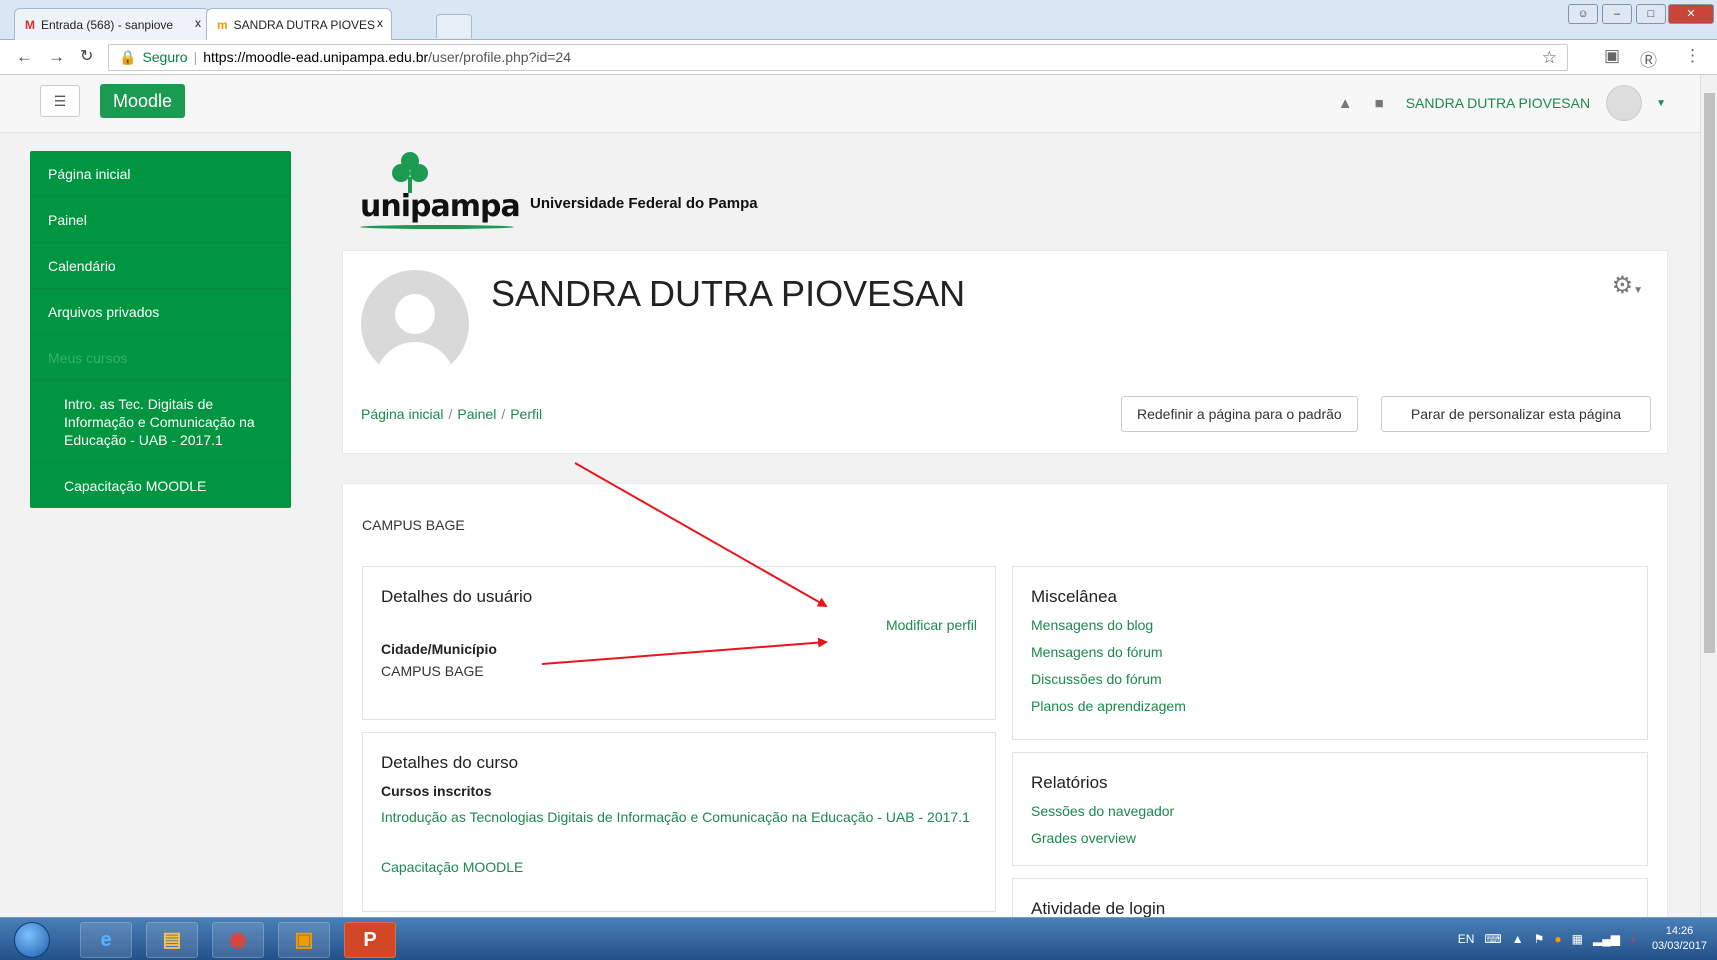 The width and height of the screenshot is (1717, 960). Describe the element at coordinates (1498, 103) in the screenshot. I see `user-menu-name: SANDRA DUTRA PIOVESAN` at that location.